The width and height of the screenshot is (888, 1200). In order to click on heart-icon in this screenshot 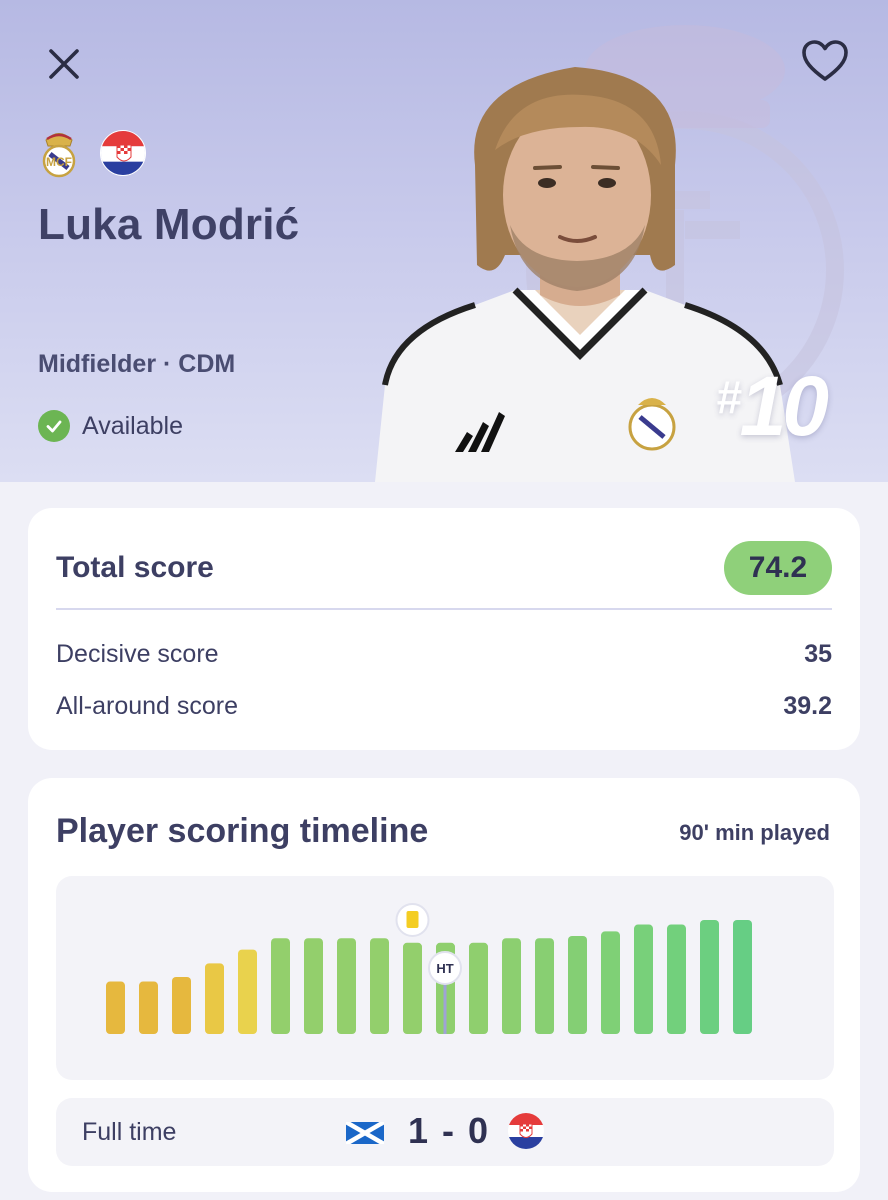, I will do `click(825, 60)`.